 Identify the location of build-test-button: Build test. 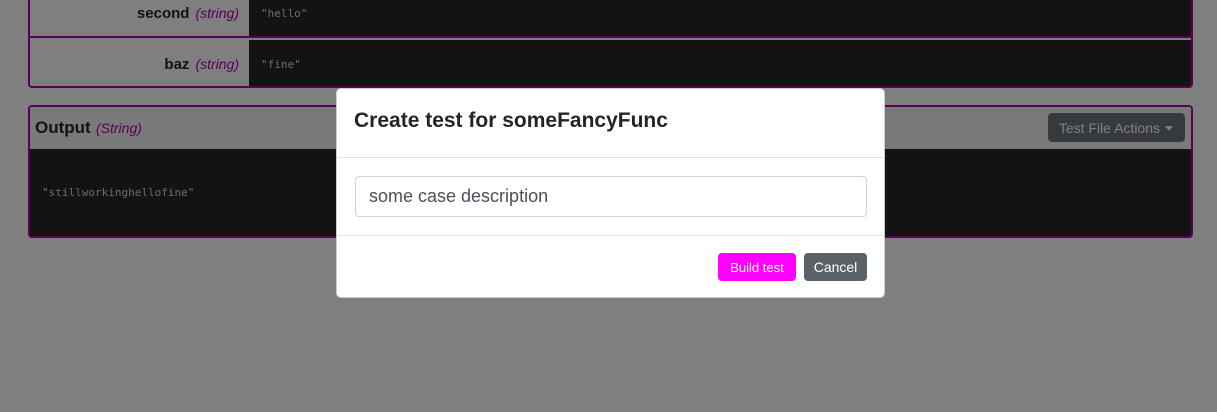
(757, 267).